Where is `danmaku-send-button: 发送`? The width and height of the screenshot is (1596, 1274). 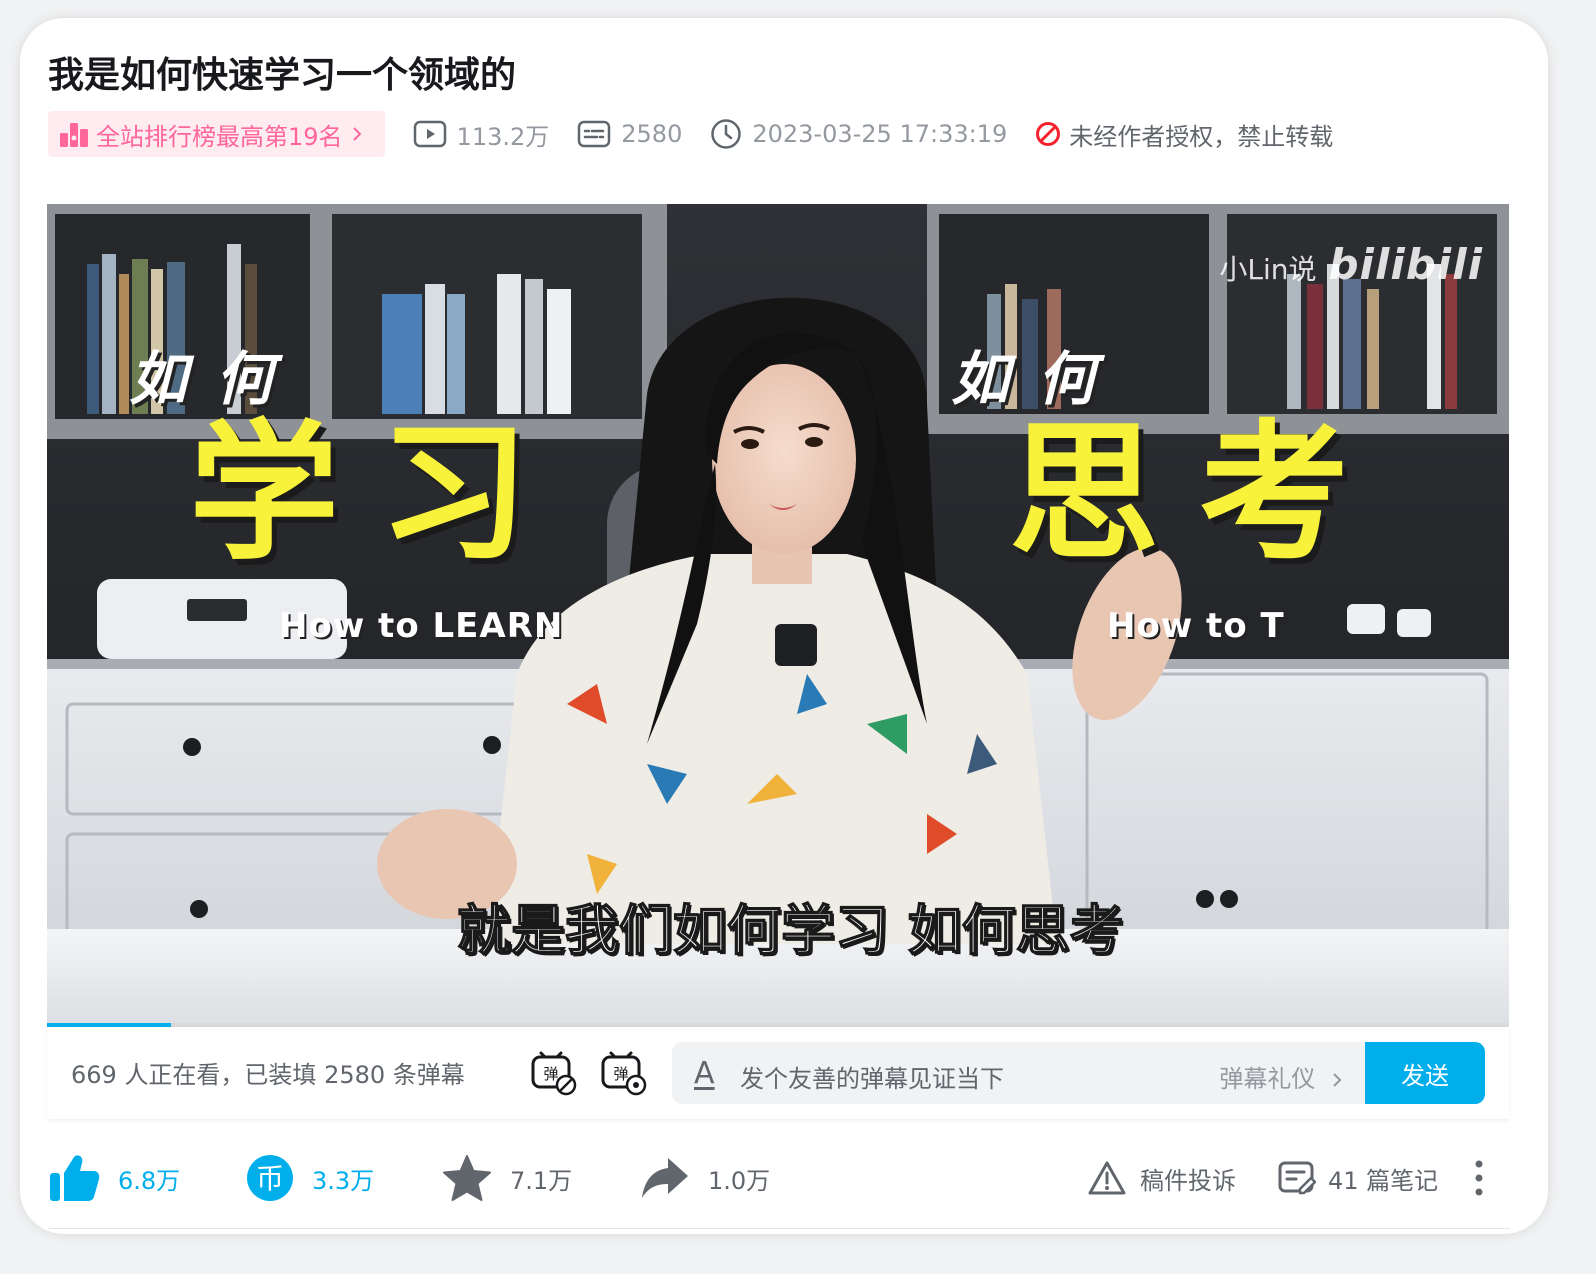 danmaku-send-button: 发送 is located at coordinates (1425, 1073).